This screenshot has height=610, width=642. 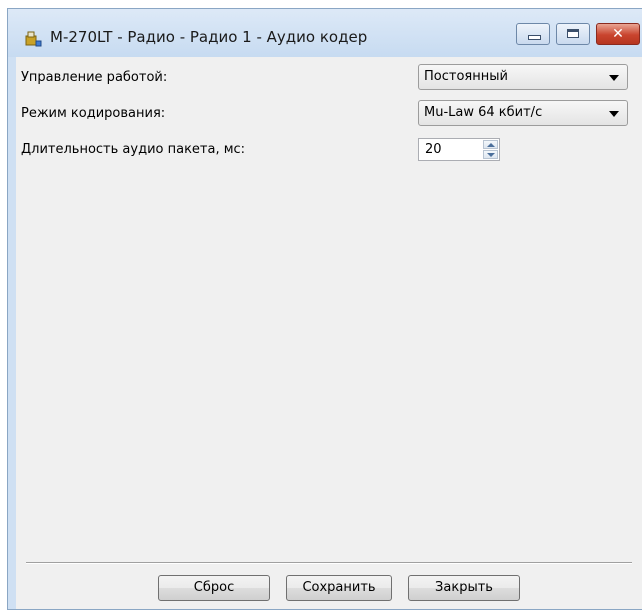 I want to click on minimize-icon, so click(x=534, y=37).